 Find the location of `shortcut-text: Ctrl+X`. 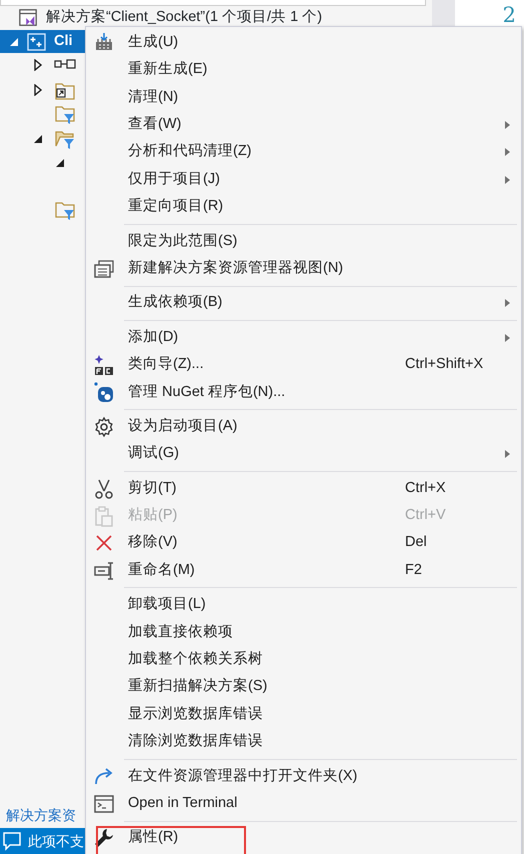

shortcut-text: Ctrl+X is located at coordinates (426, 488).